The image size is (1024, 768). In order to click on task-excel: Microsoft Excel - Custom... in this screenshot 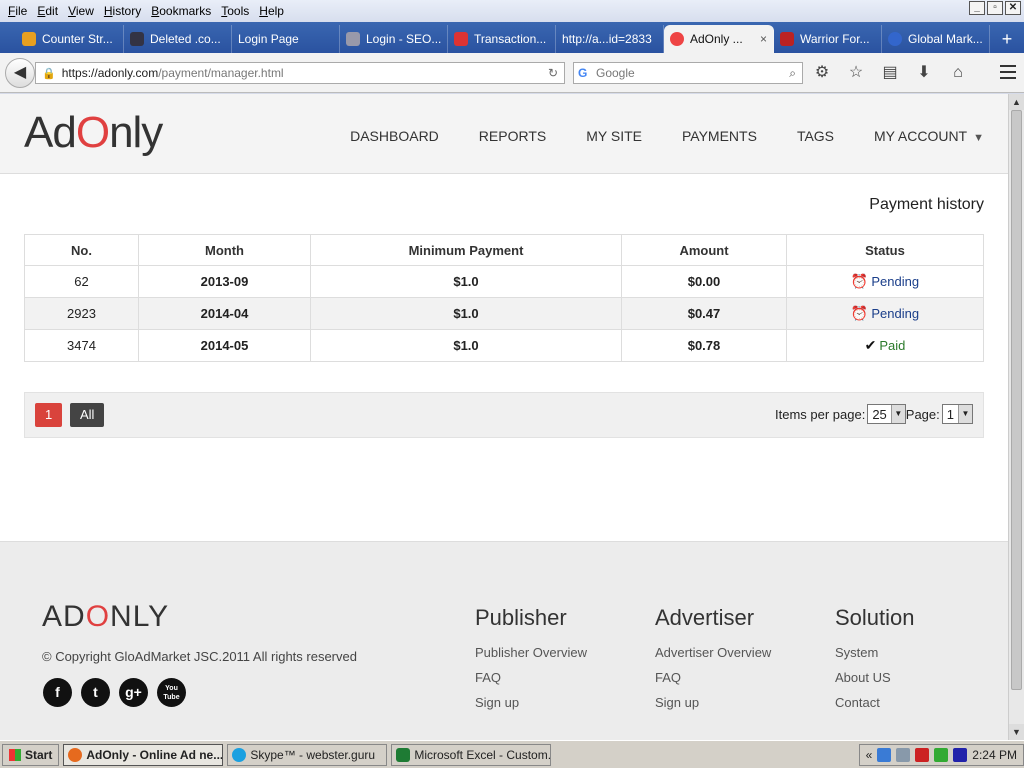, I will do `click(471, 754)`.